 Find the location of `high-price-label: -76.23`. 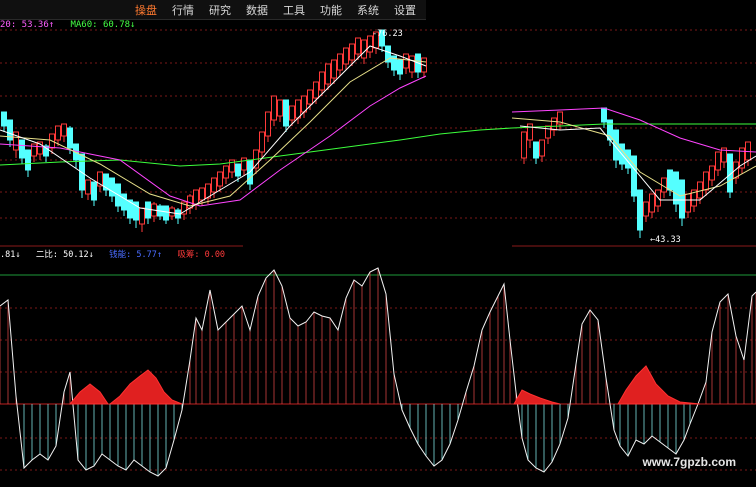

high-price-label: -76.23 is located at coordinates (387, 34).